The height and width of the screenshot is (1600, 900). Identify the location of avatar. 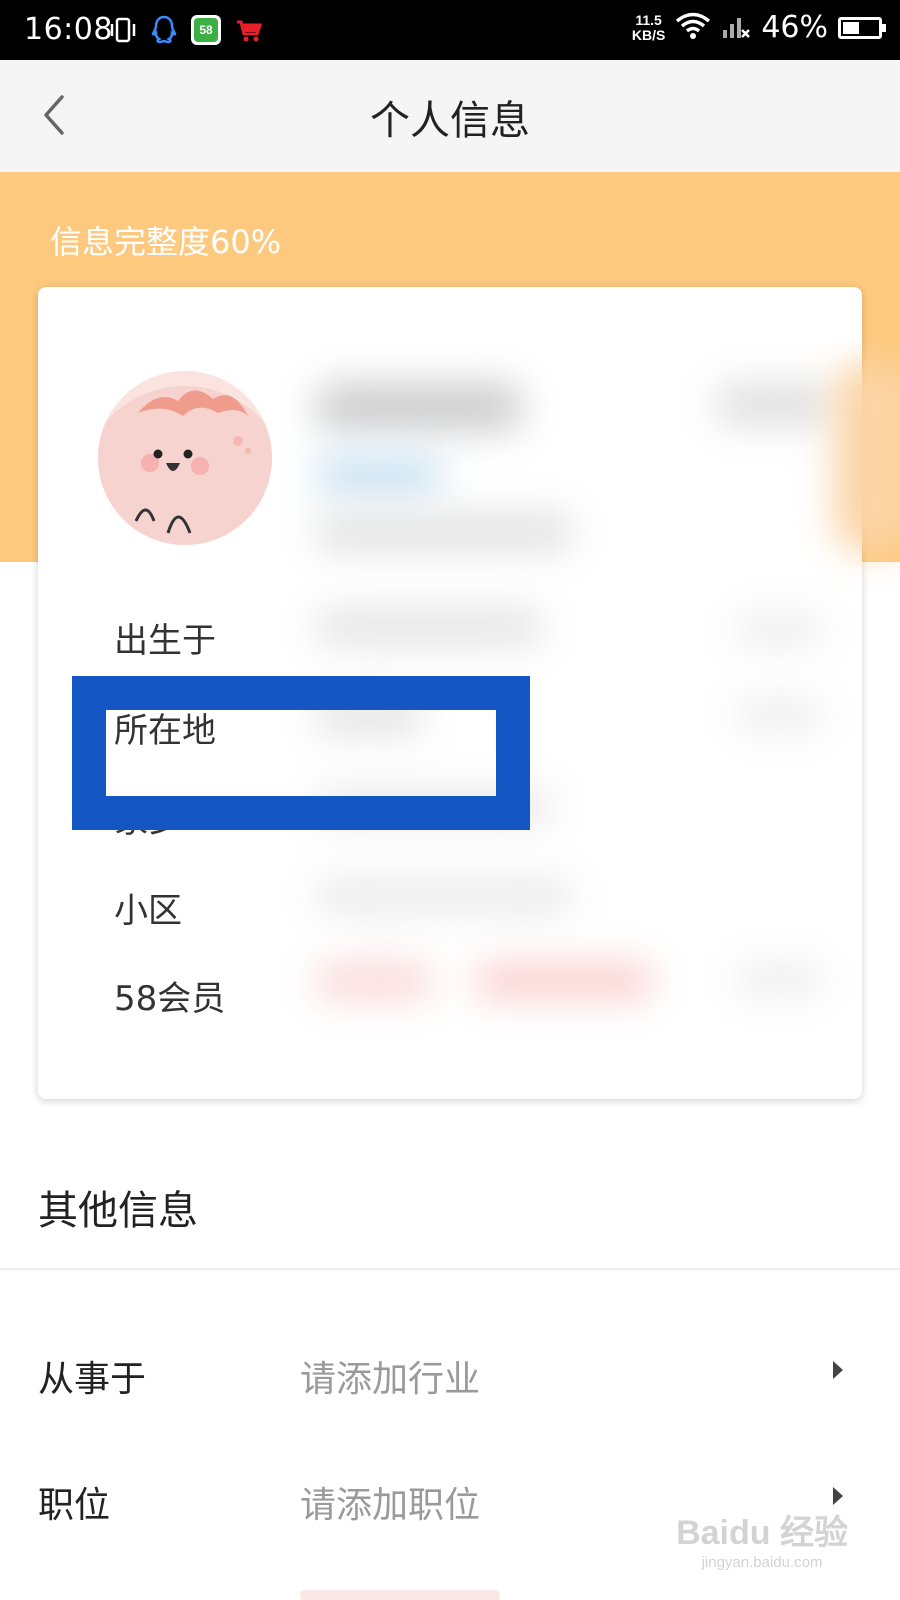
(185, 458).